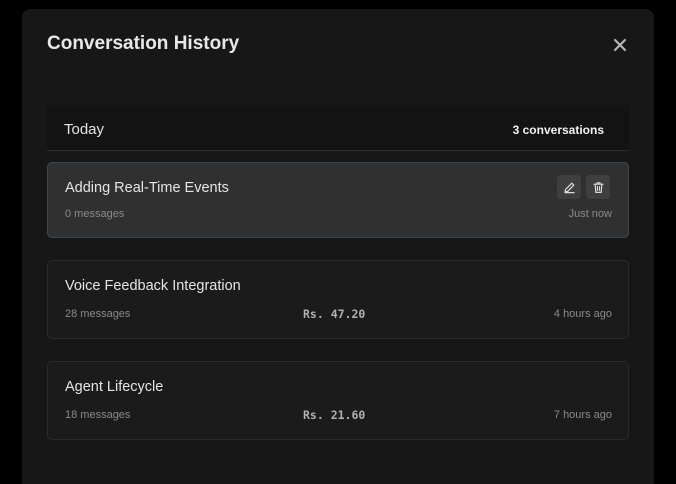  I want to click on close-button, so click(620, 45).